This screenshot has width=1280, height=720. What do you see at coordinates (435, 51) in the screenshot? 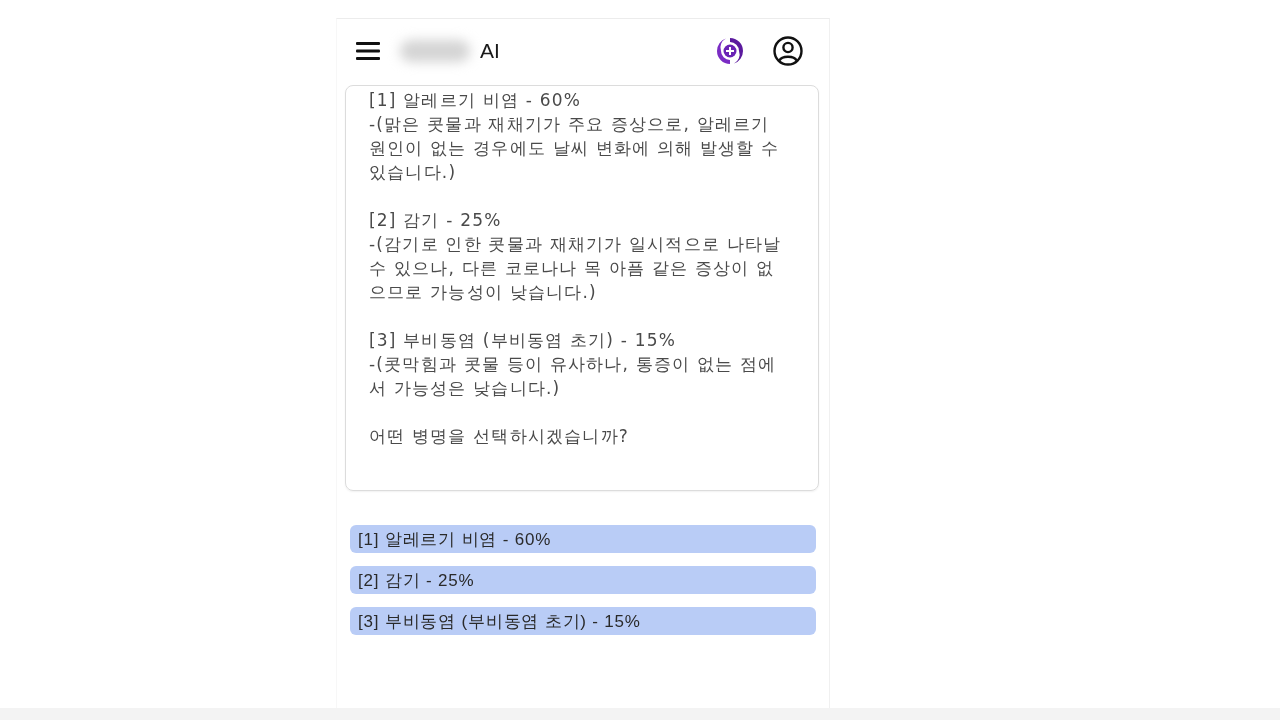
I see `blurred-area` at bounding box center [435, 51].